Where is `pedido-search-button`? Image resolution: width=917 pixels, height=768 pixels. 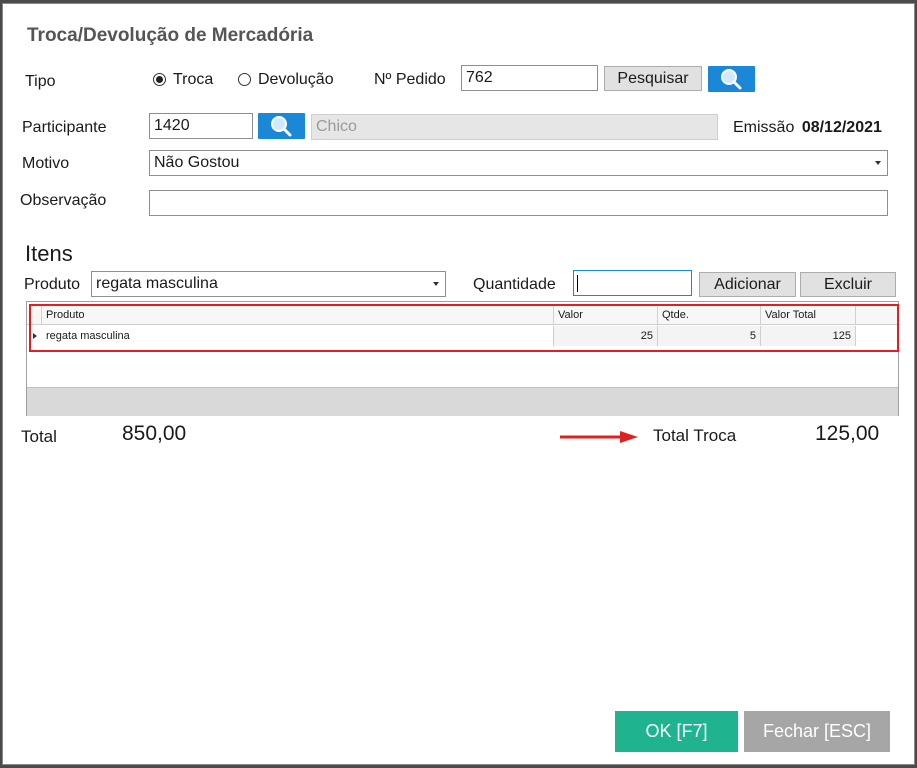
pedido-search-button is located at coordinates (731, 79).